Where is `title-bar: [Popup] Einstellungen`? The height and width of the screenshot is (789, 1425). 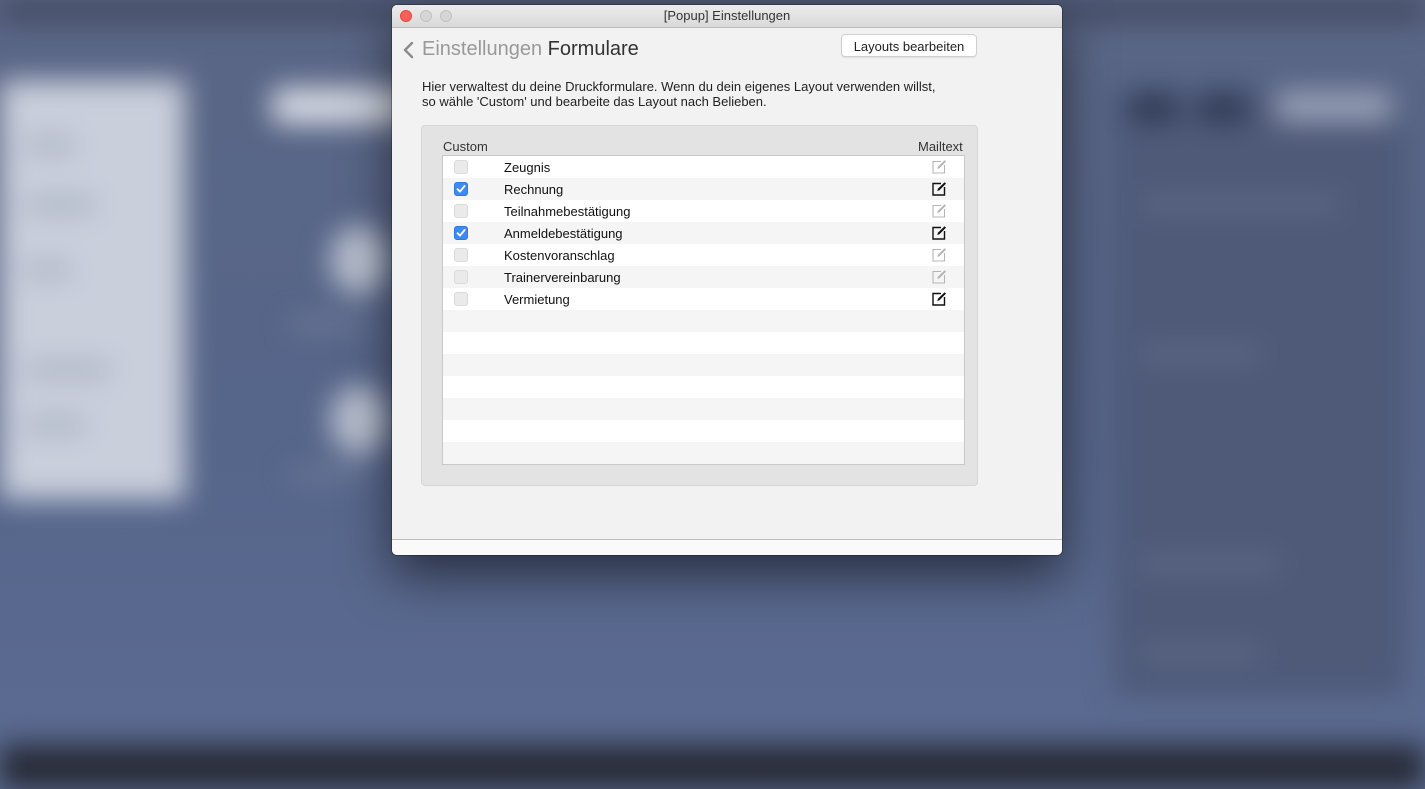 title-bar: [Popup] Einstellungen is located at coordinates (727, 16).